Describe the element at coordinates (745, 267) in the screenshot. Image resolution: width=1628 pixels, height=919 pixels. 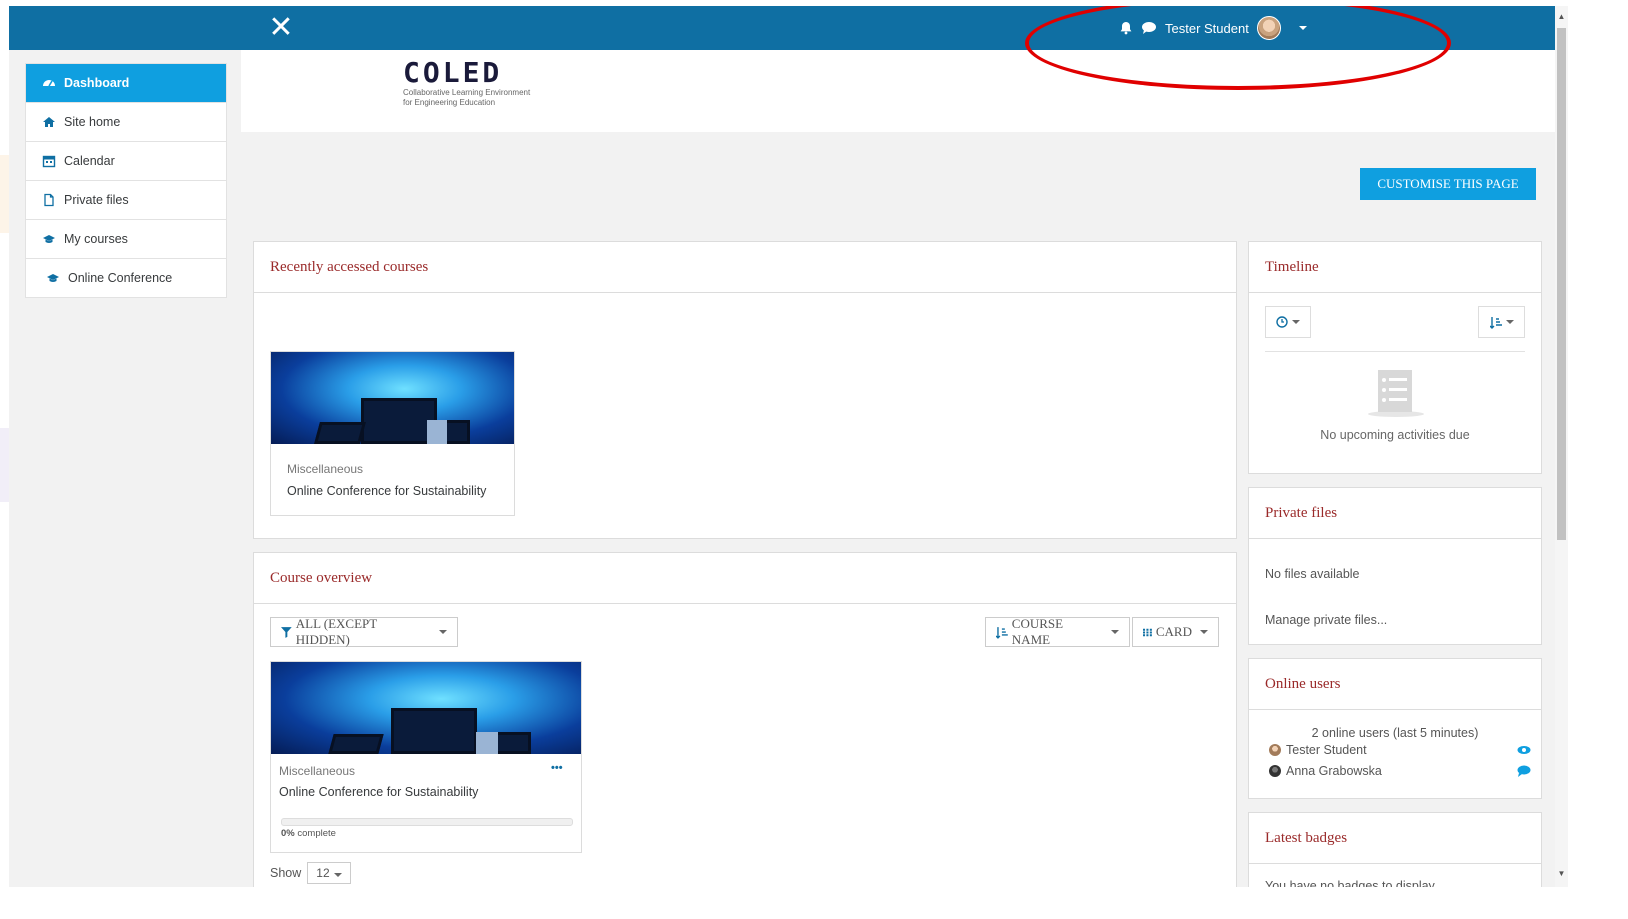
I see `block-title: Recently accessed courses` at that location.